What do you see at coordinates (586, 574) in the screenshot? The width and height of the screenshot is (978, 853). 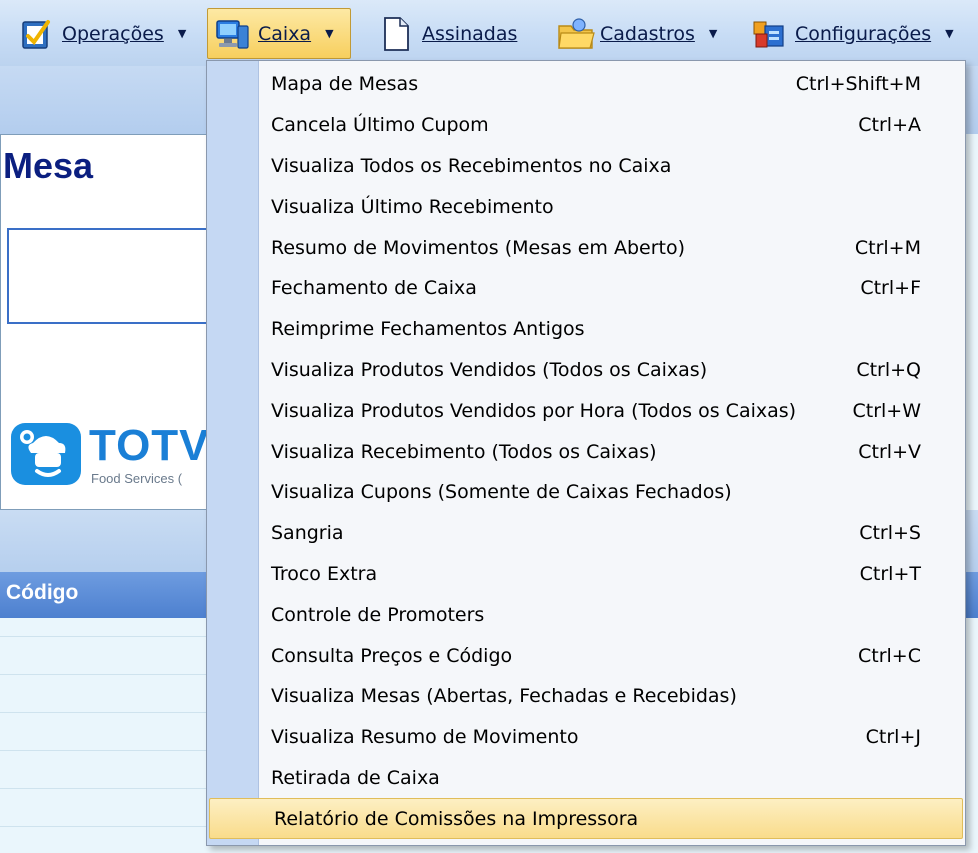 I see `menu-item: Troco Extra Ctrl+T` at bounding box center [586, 574].